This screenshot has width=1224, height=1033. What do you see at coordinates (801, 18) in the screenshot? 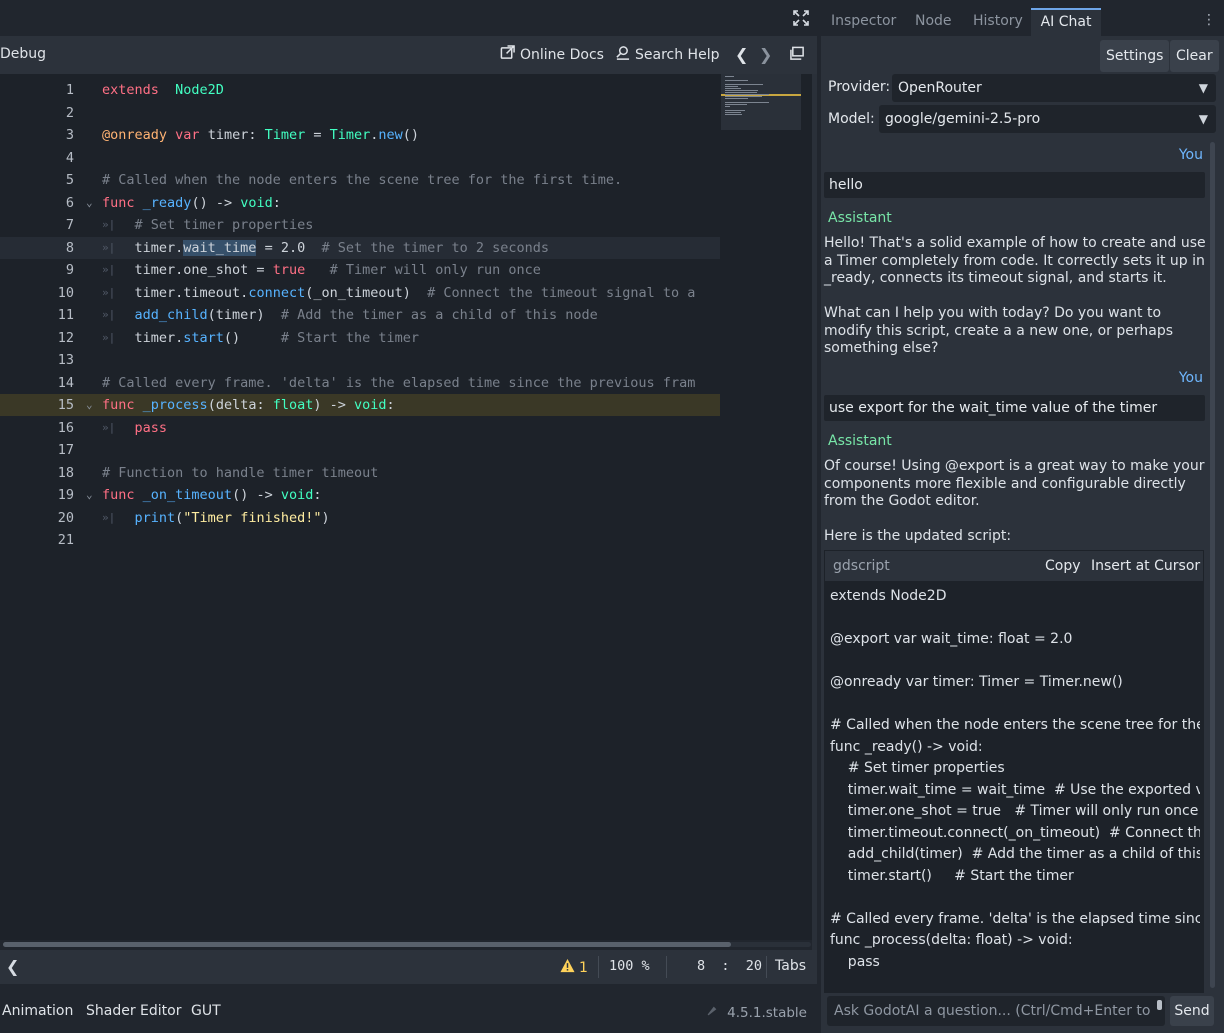
I see `distraction-free-icon` at bounding box center [801, 18].